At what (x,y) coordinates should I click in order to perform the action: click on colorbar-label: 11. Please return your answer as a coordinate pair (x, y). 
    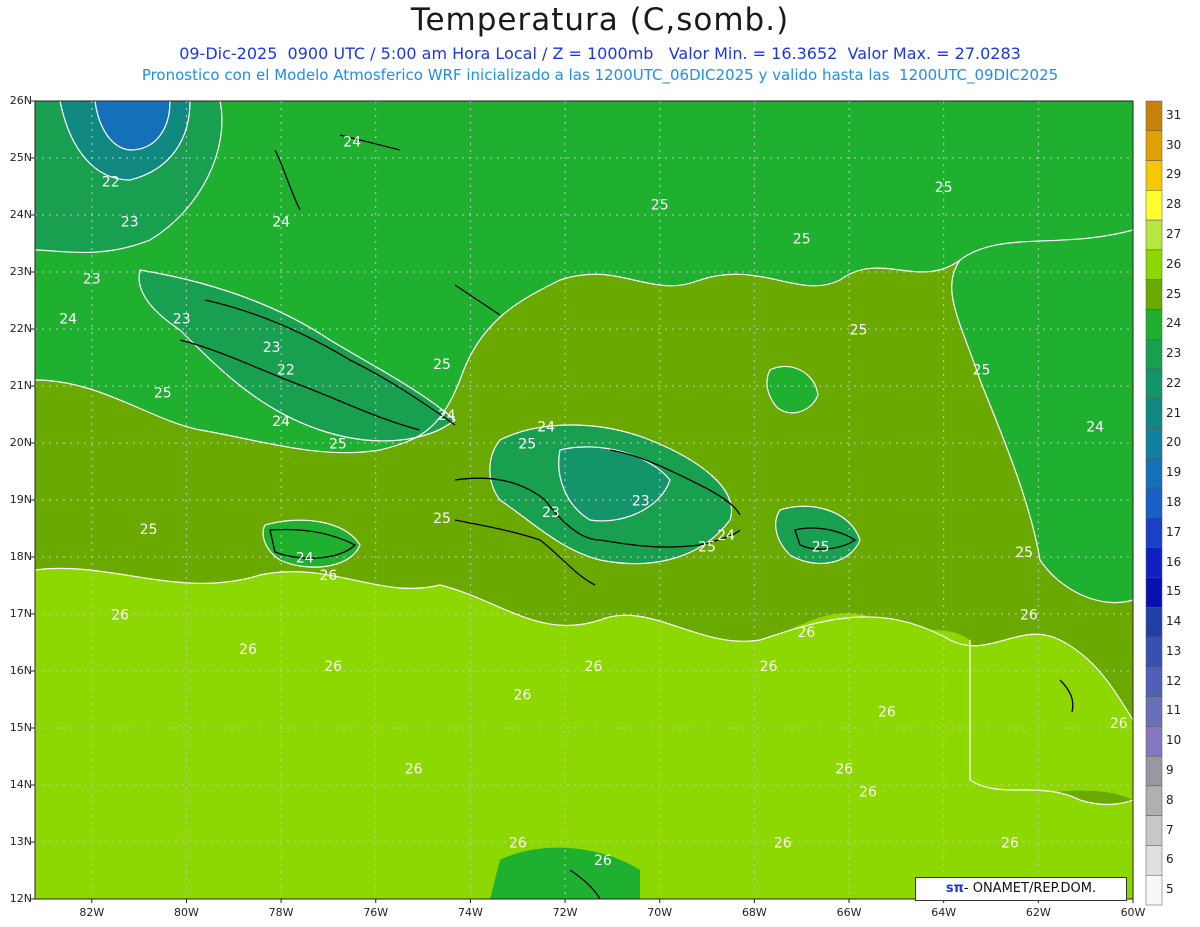
    Looking at the image, I should click on (1174, 710).